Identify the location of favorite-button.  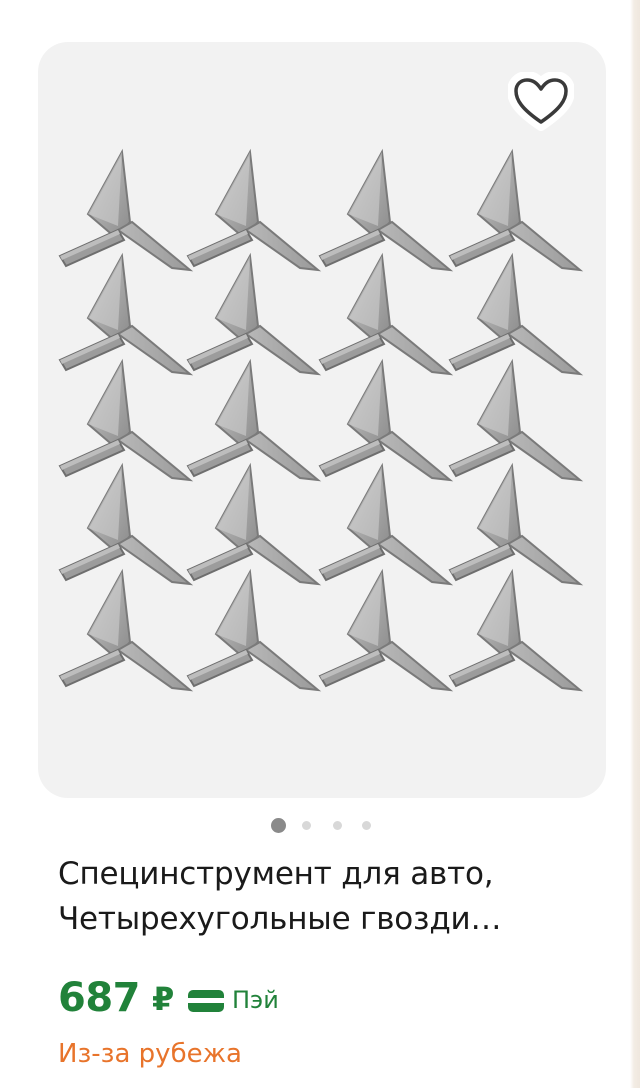
(541, 102).